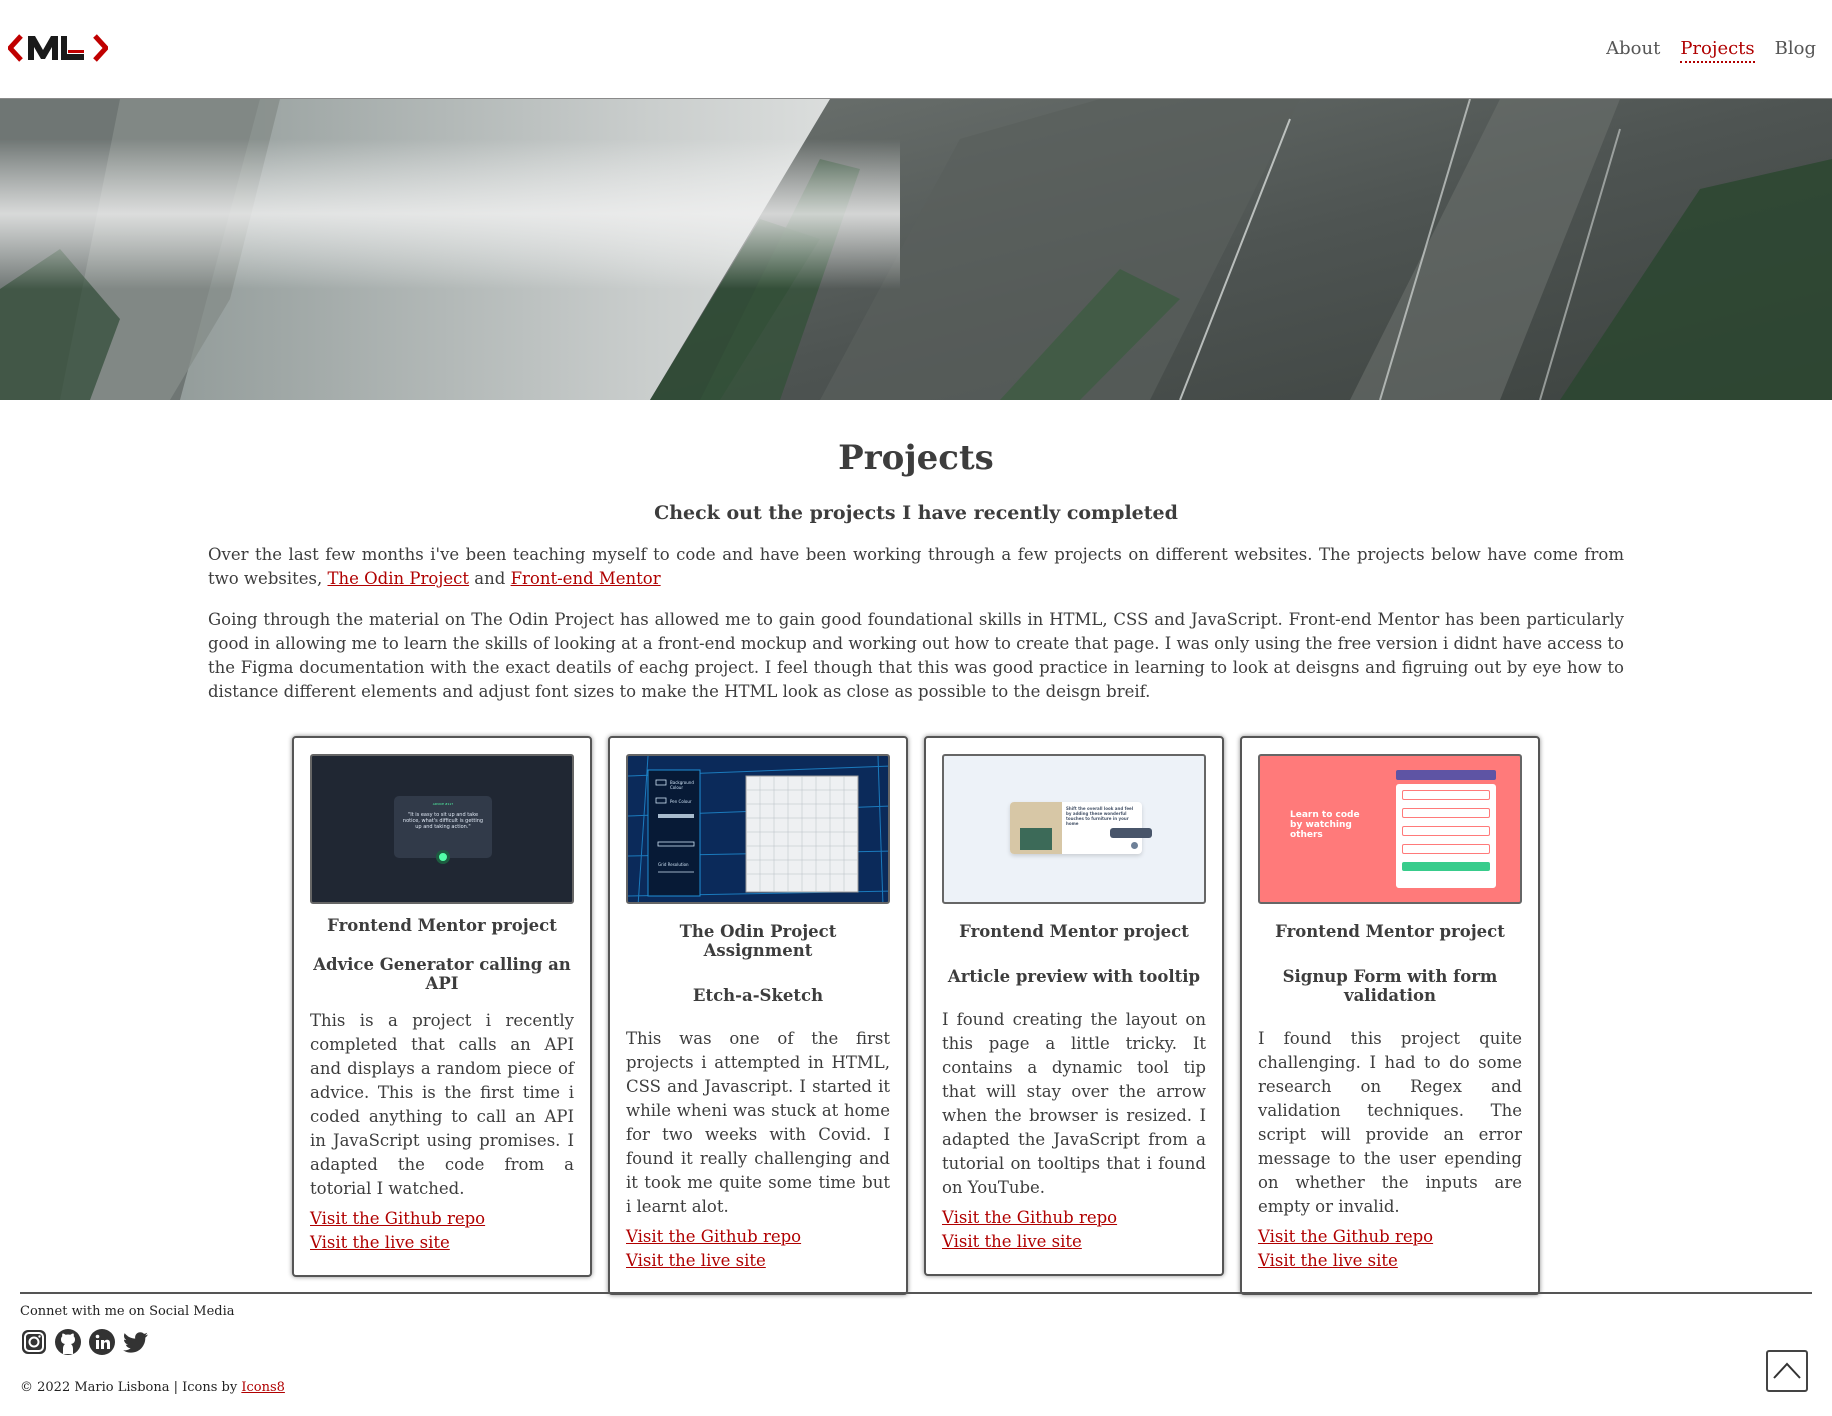  What do you see at coordinates (1074, 976) in the screenshot?
I see `project-name: Article preview with tooltip` at bounding box center [1074, 976].